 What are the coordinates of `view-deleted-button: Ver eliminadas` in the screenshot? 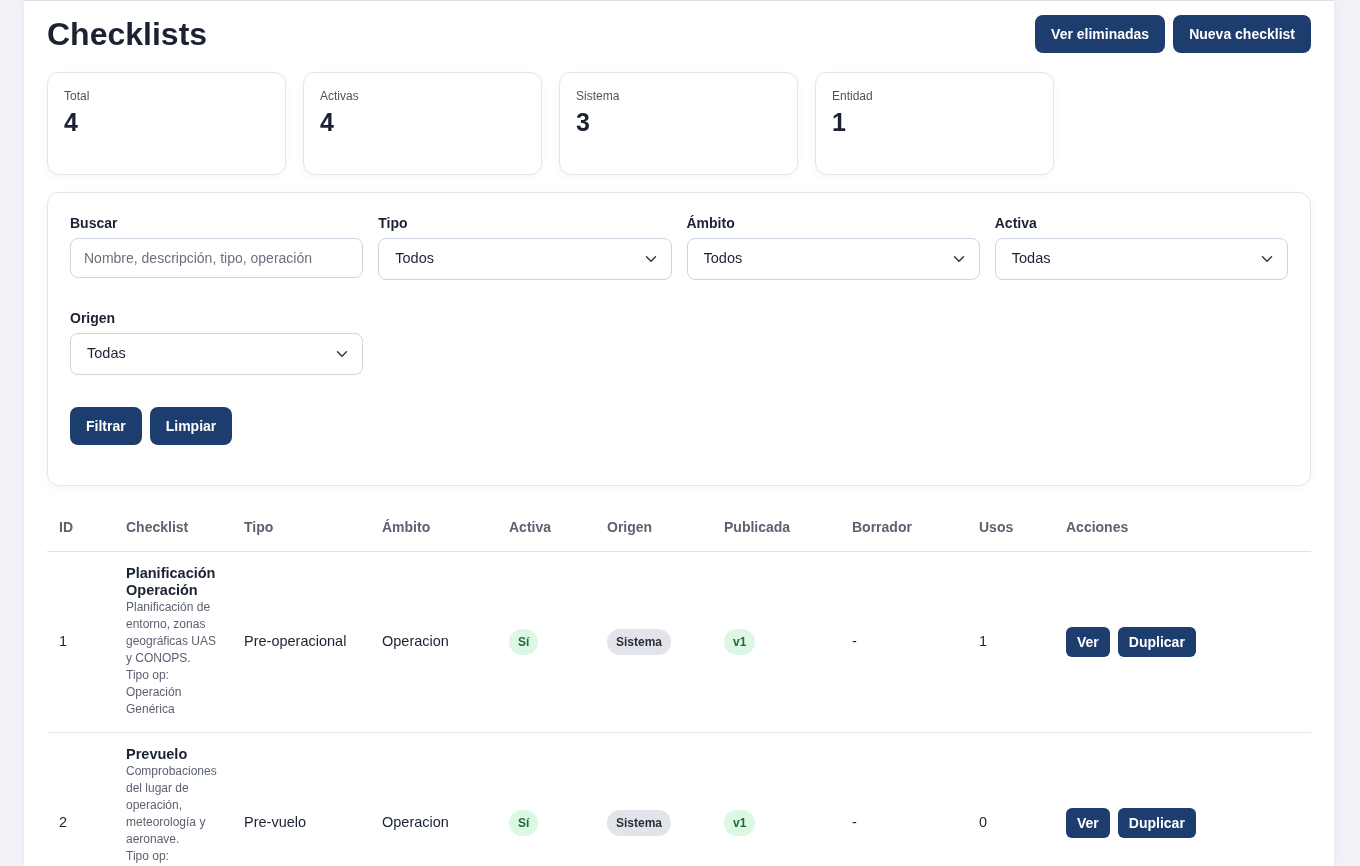 It's located at (1100, 34).